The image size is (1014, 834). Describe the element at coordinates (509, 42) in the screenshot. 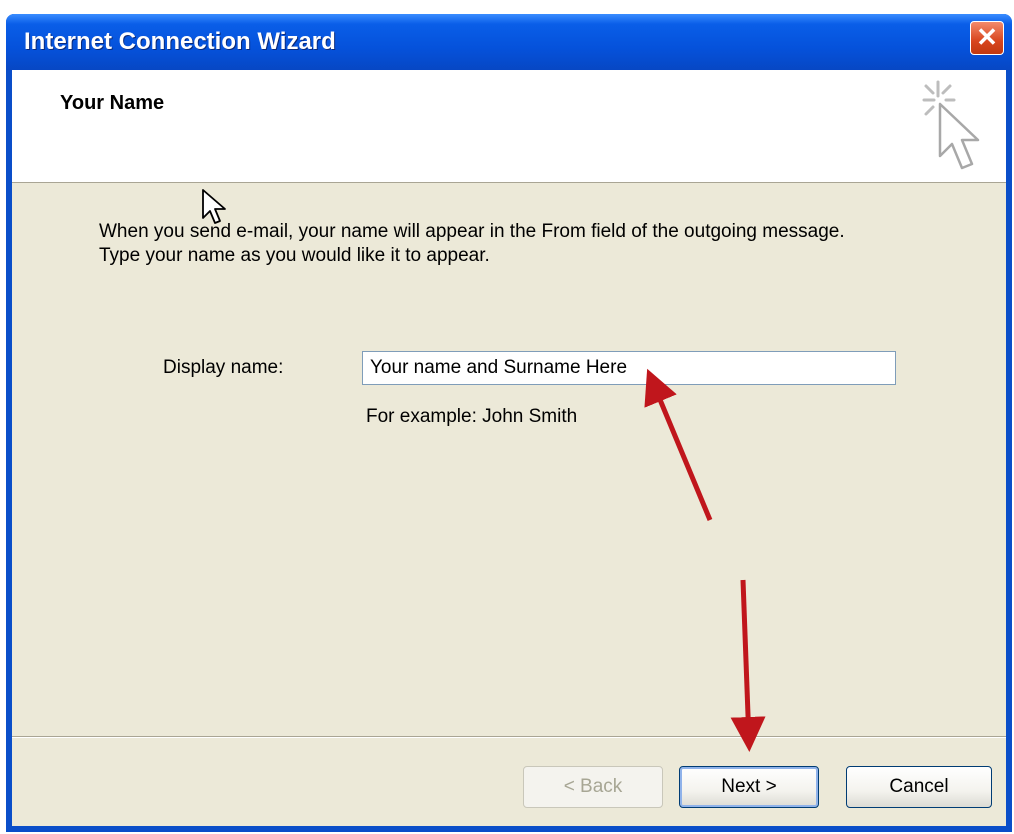

I see `title-bar: Internet Connection Wizard ✕` at that location.